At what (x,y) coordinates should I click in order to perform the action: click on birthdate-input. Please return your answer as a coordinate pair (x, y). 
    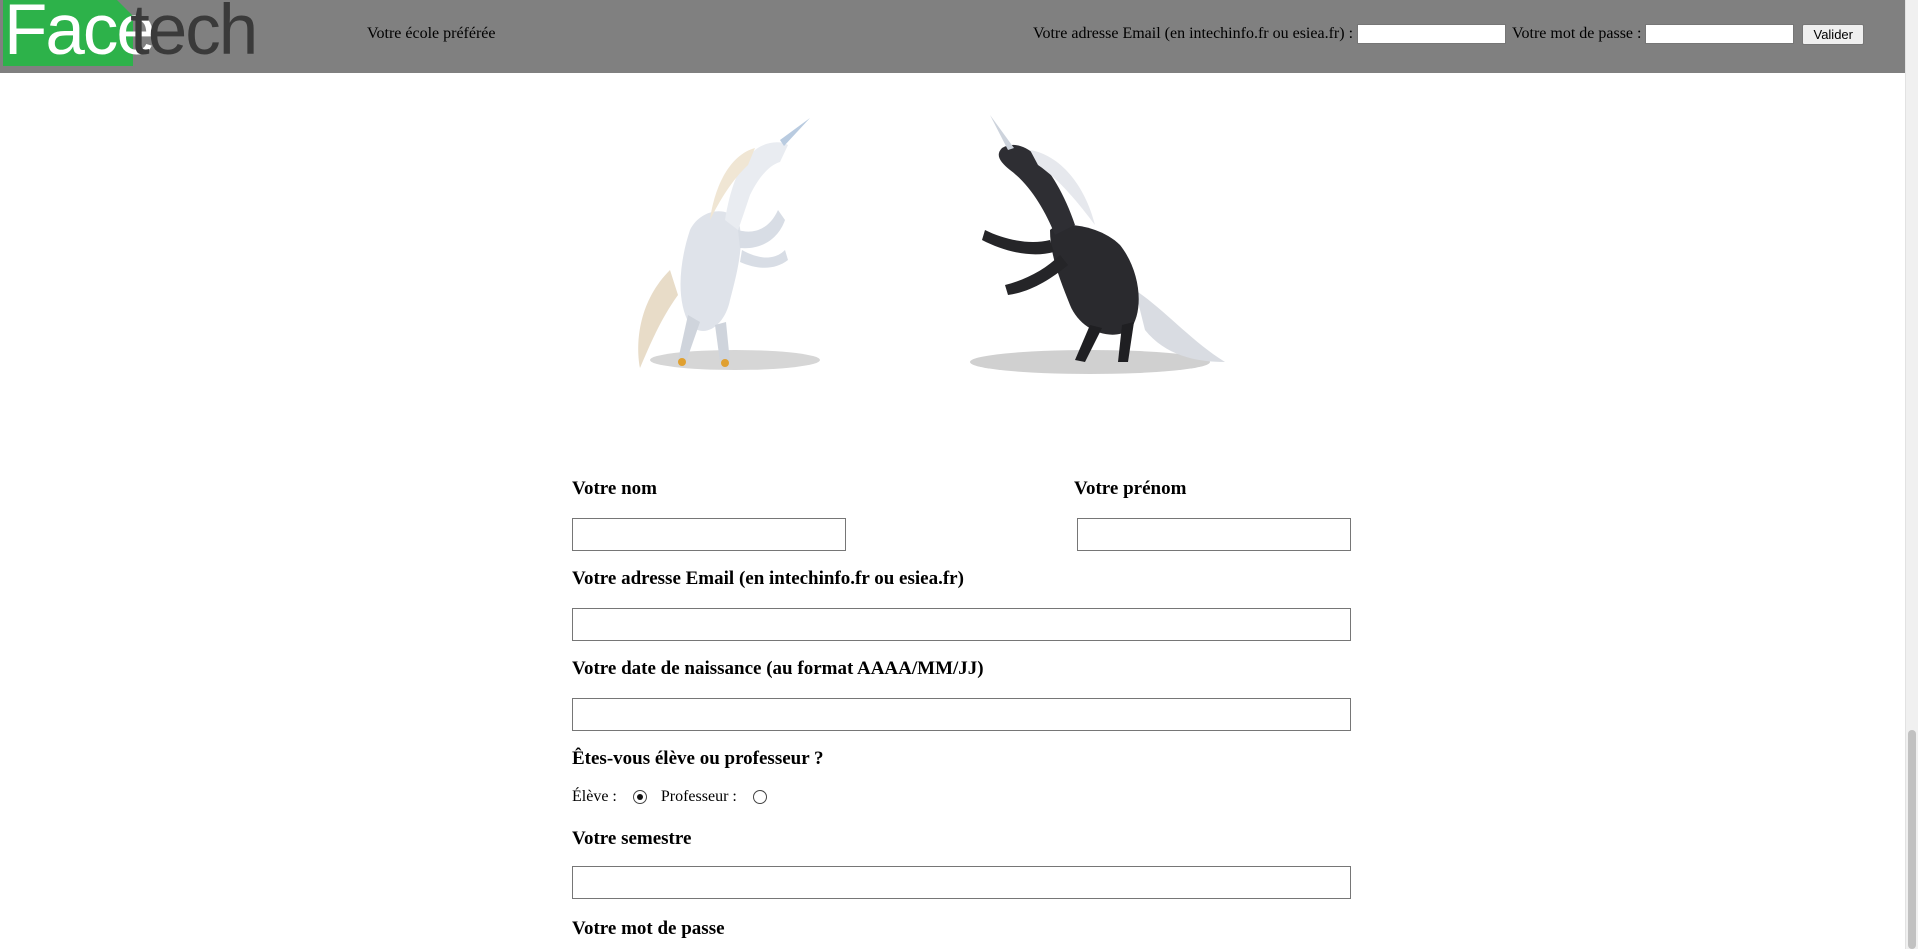
    Looking at the image, I should click on (961, 714).